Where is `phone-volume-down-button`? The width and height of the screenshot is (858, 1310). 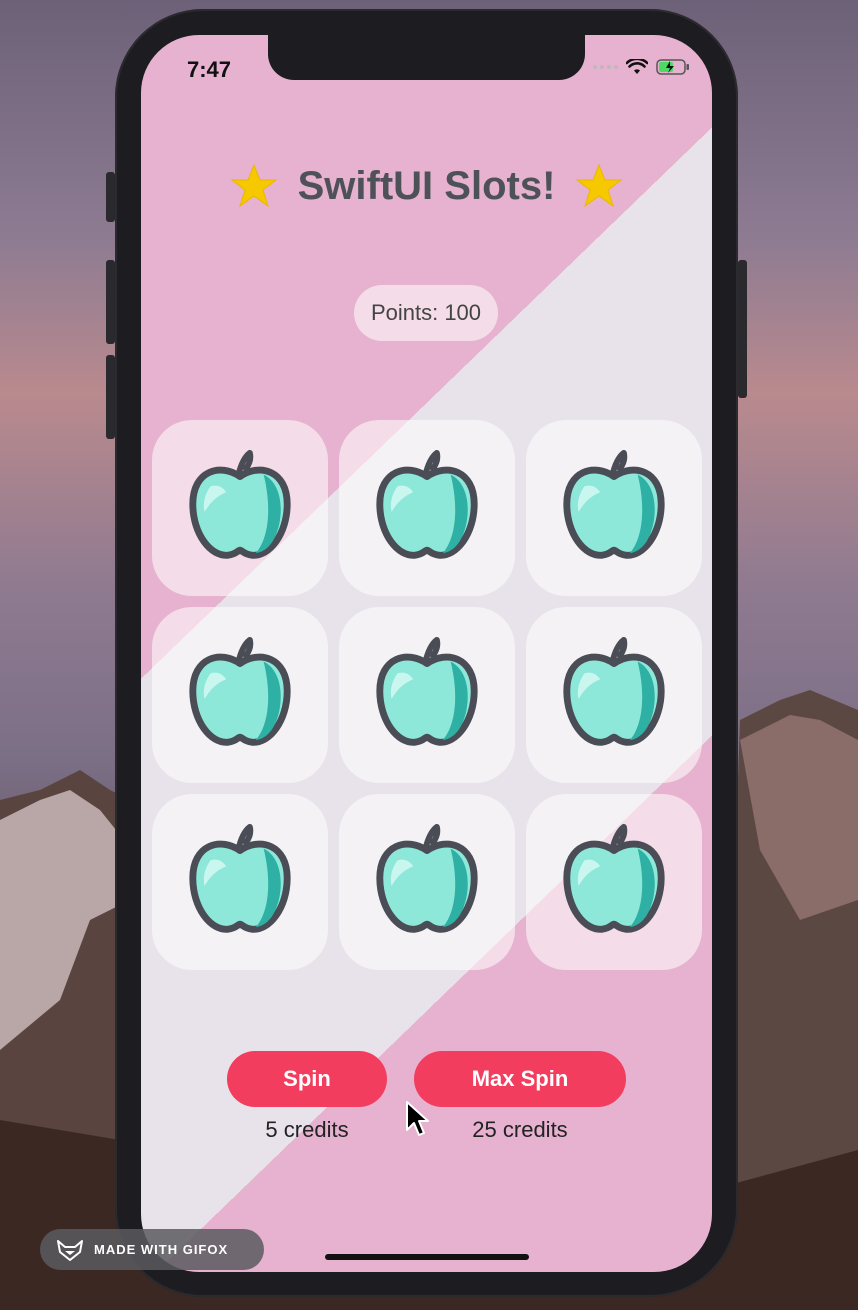 phone-volume-down-button is located at coordinates (110, 397).